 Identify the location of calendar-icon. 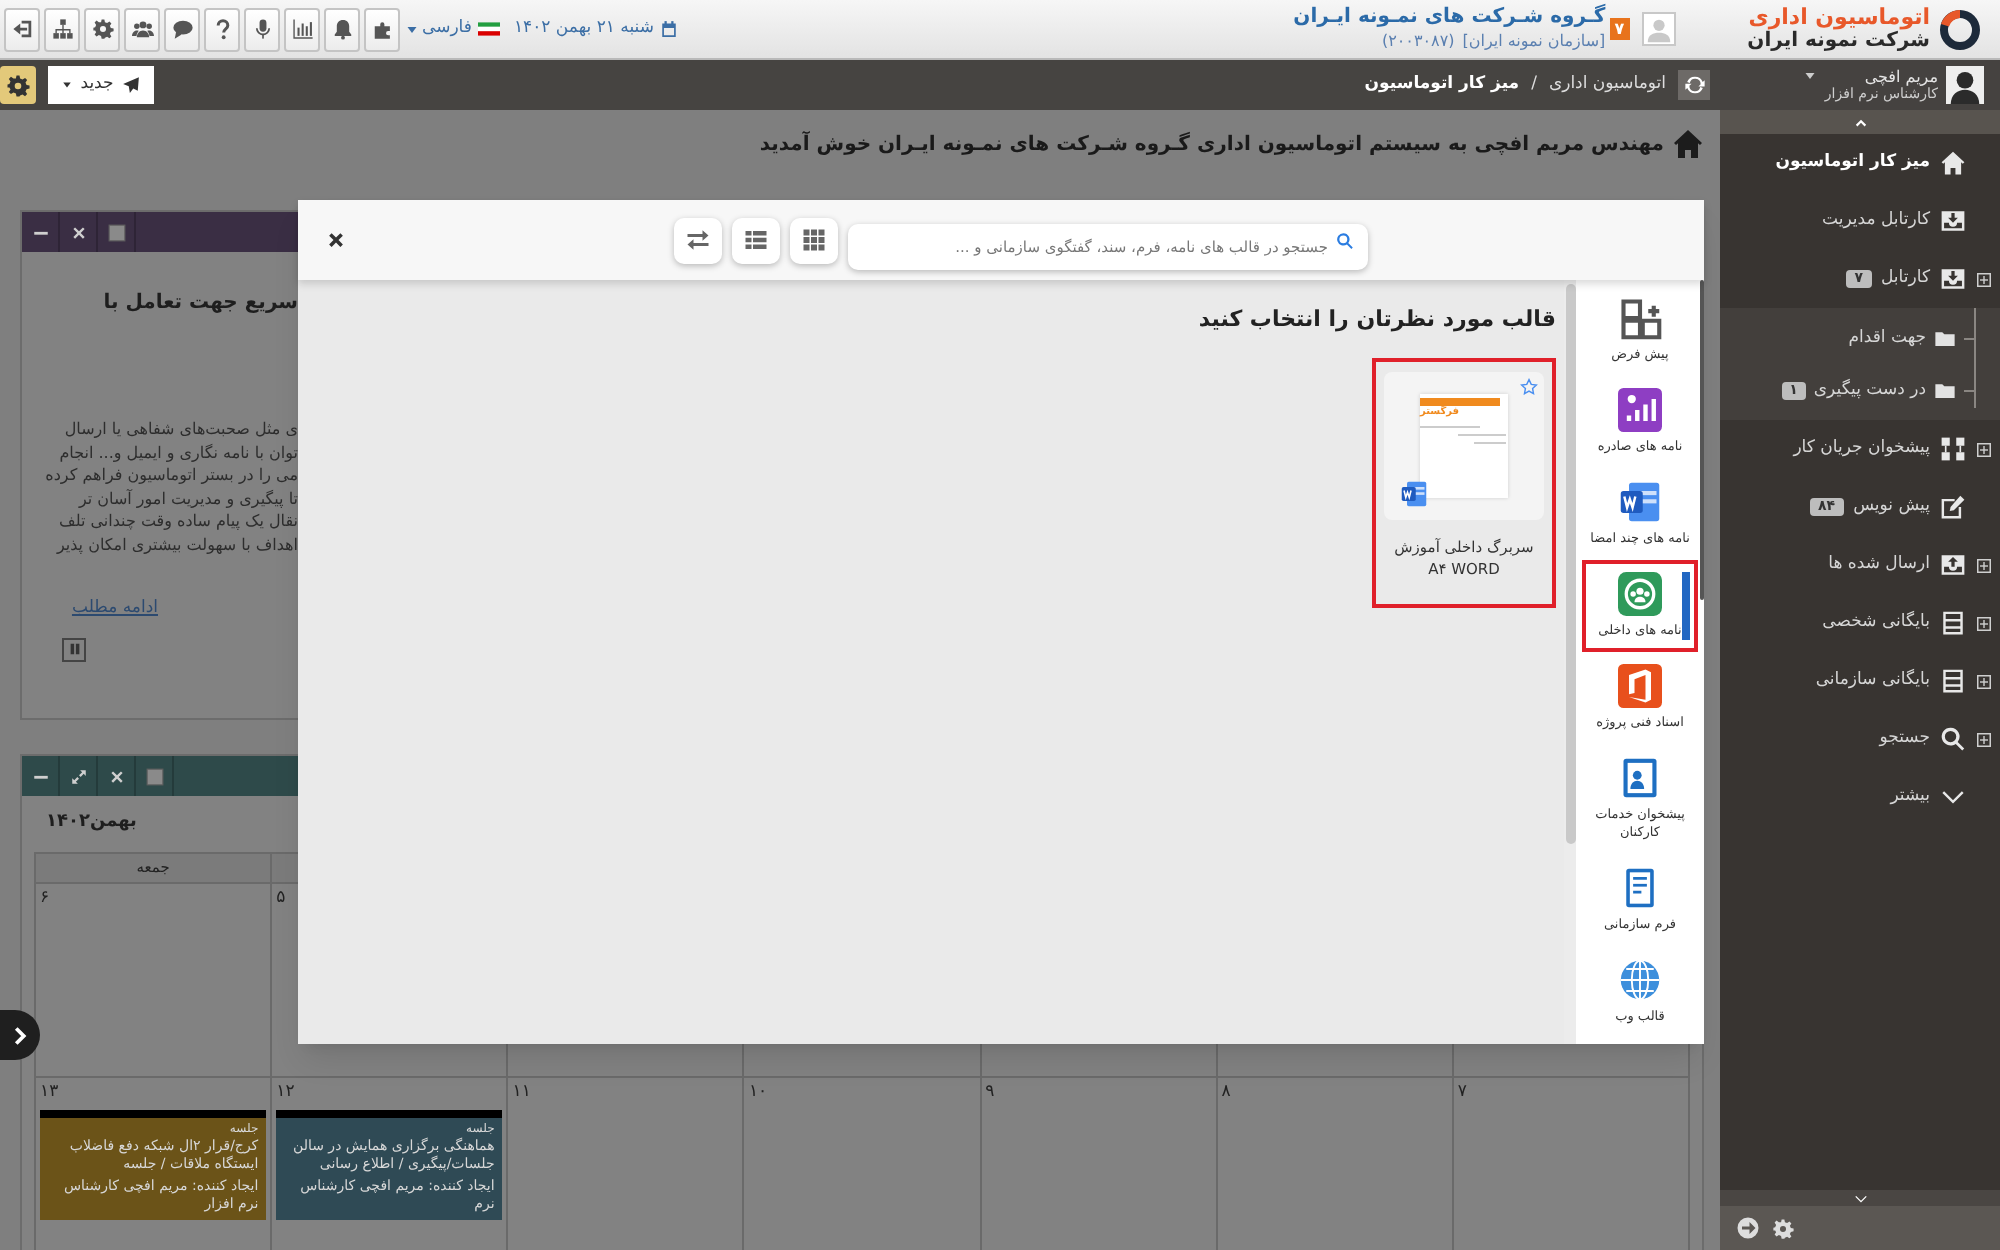
(668, 29).